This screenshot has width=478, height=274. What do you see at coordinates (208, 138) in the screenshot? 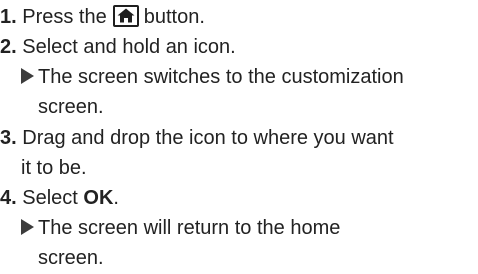
I see `step-3-line-1: Drag and drop the icon to where you want` at bounding box center [208, 138].